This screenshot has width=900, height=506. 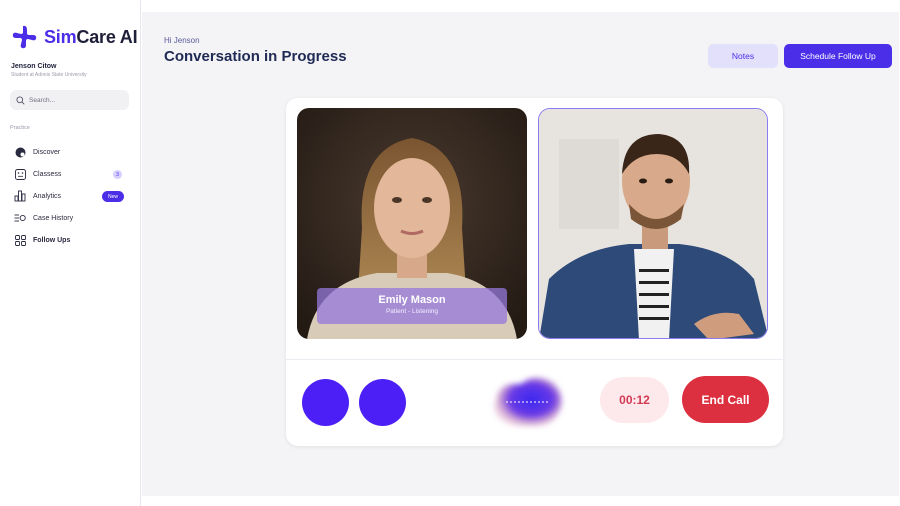 I want to click on mic-toggle-button, so click(x=325, y=402).